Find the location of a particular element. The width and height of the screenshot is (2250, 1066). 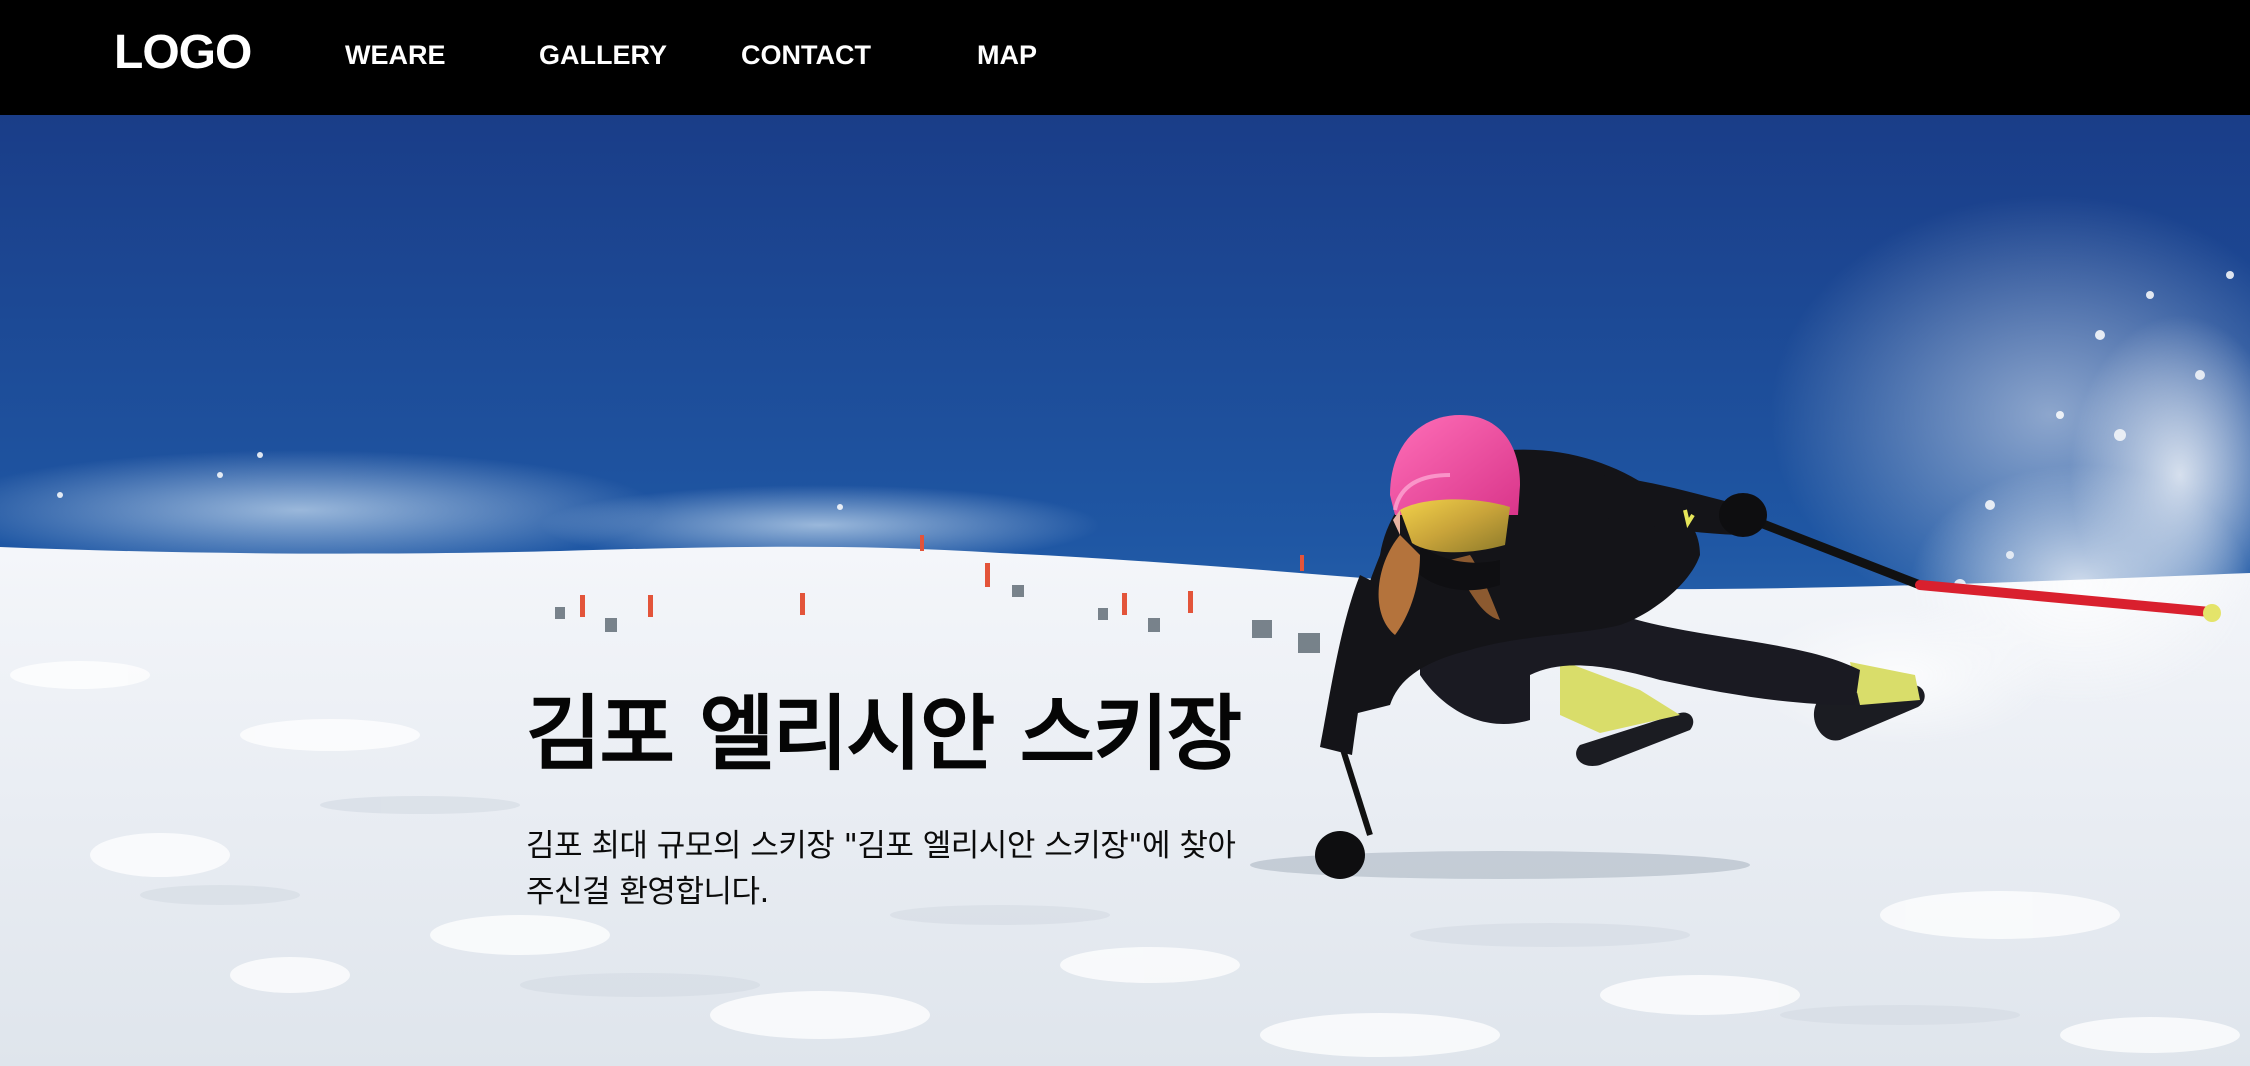

nav-link-gallery: GALLERY is located at coordinates (603, 55).